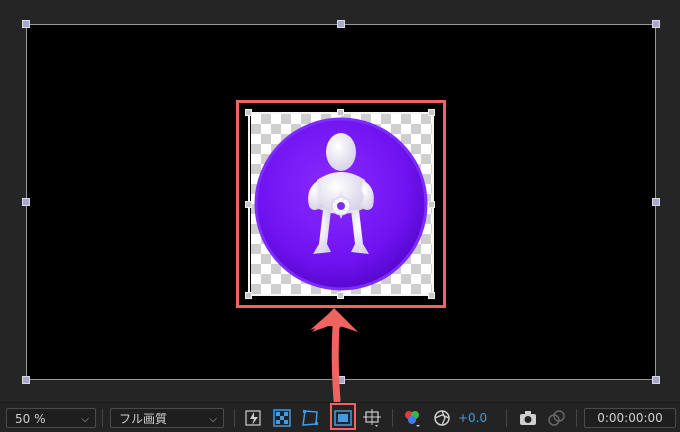  What do you see at coordinates (310, 418) in the screenshot?
I see `mask-path-visibility-icon` at bounding box center [310, 418].